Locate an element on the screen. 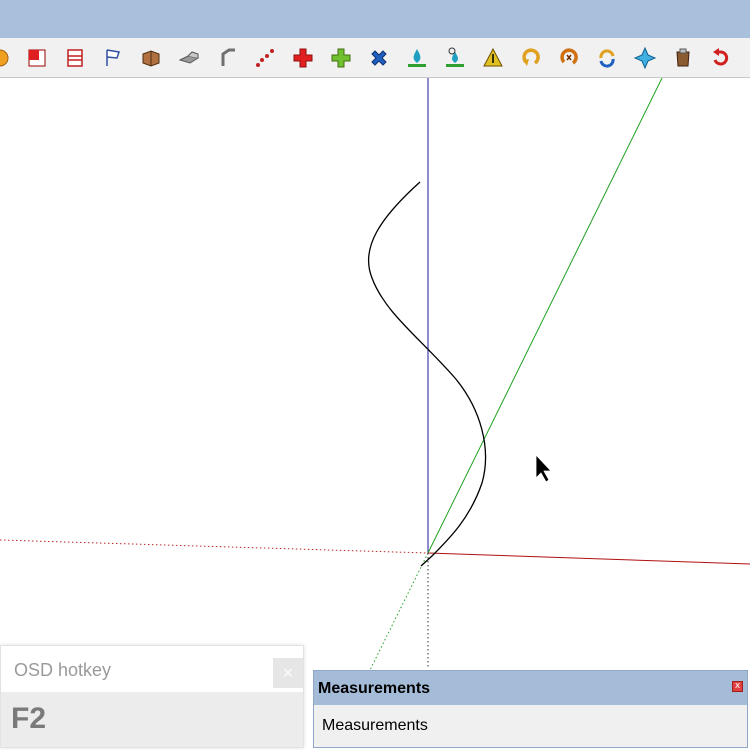  section-plane-icon is located at coordinates (75, 58).